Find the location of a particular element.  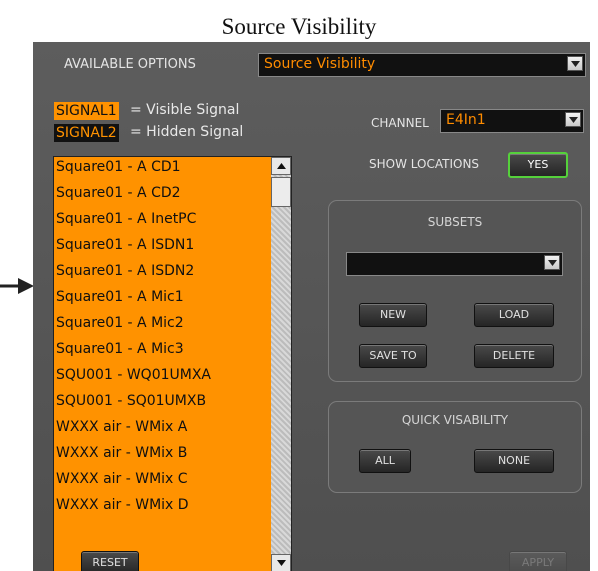

available-options-dropdown: Source Visibility is located at coordinates (422, 65).